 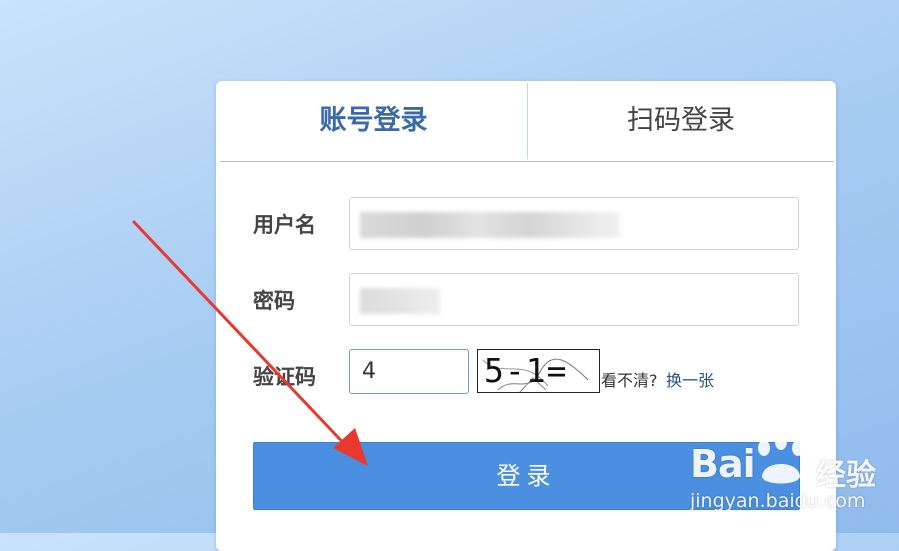 What do you see at coordinates (723, 464) in the screenshot?
I see `watermark-logo: Bai` at bounding box center [723, 464].